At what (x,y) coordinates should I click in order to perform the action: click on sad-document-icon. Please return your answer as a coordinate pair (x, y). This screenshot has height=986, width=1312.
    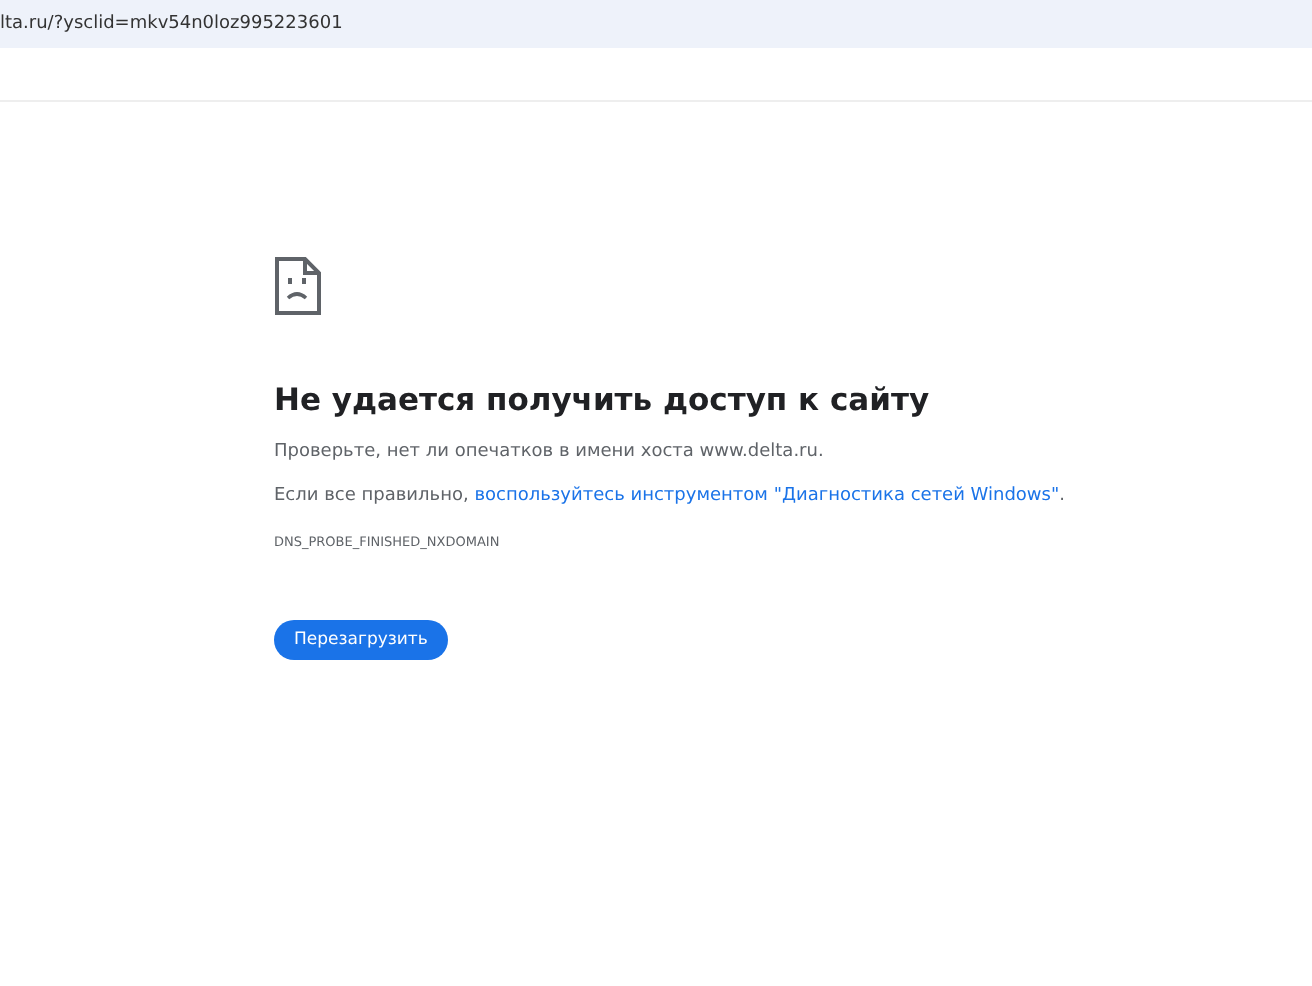
    Looking at the image, I should click on (298, 286).